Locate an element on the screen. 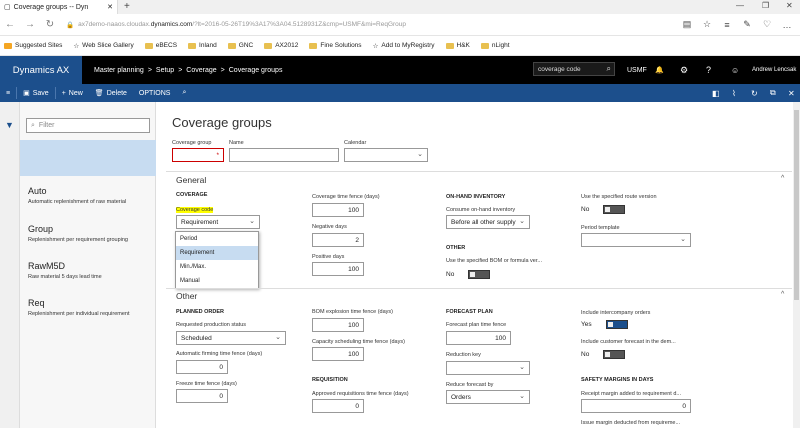 The width and height of the screenshot is (800, 428). option-period: Period is located at coordinates (217, 239).